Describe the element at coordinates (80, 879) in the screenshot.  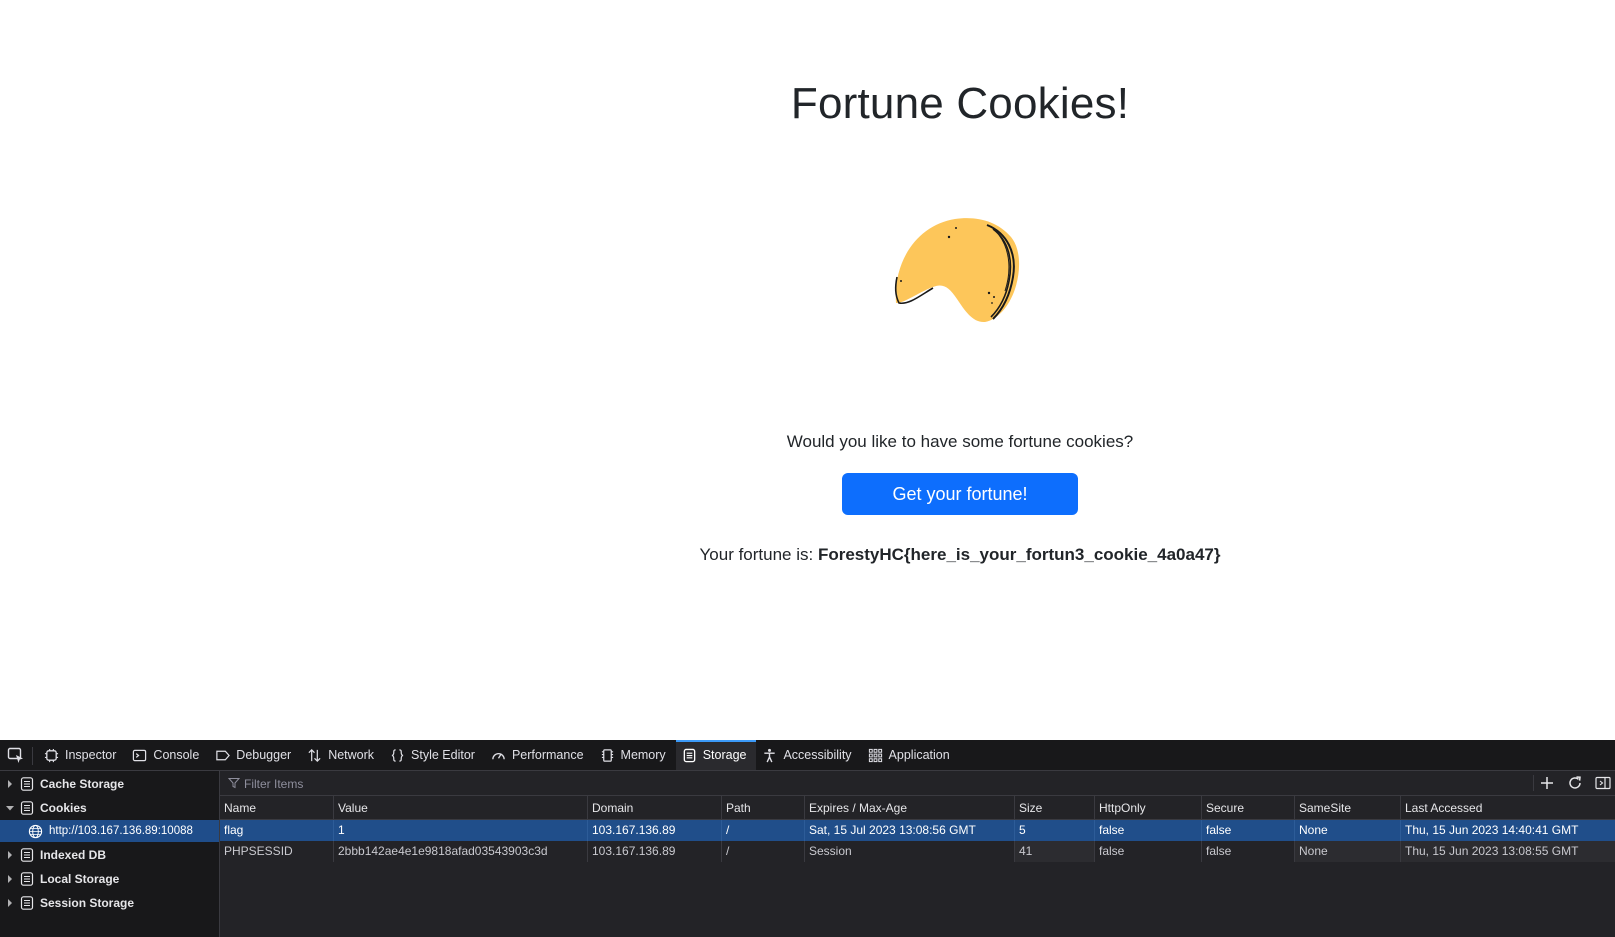
I see `sidebar-item-label: Local Storage` at that location.